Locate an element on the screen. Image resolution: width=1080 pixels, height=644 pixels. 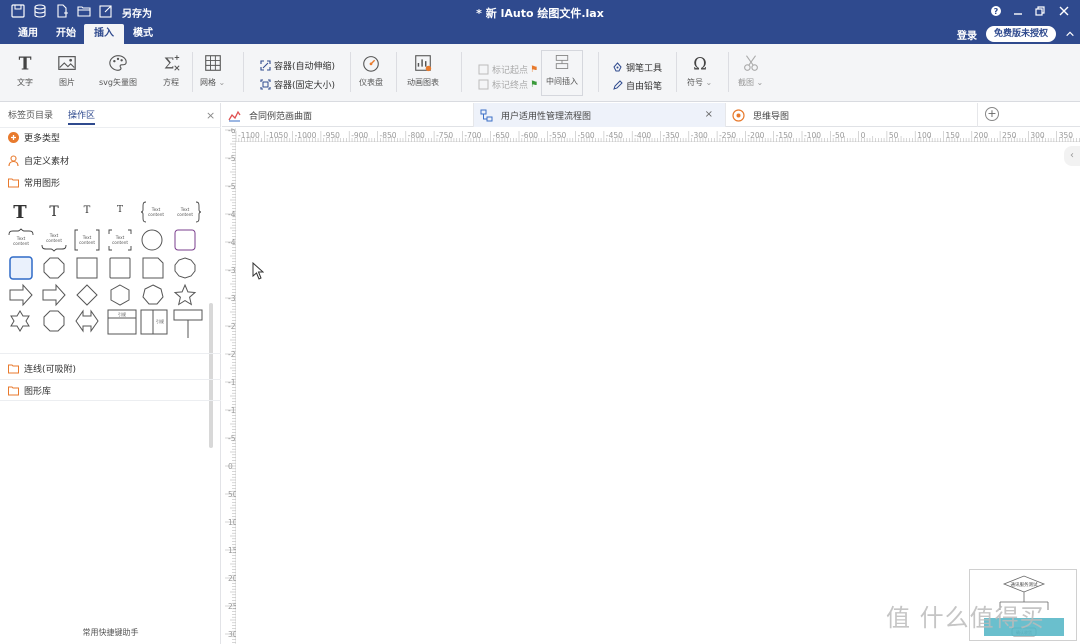
container-fixed-button: 容器(固定大小) is located at coordinates (297, 84).